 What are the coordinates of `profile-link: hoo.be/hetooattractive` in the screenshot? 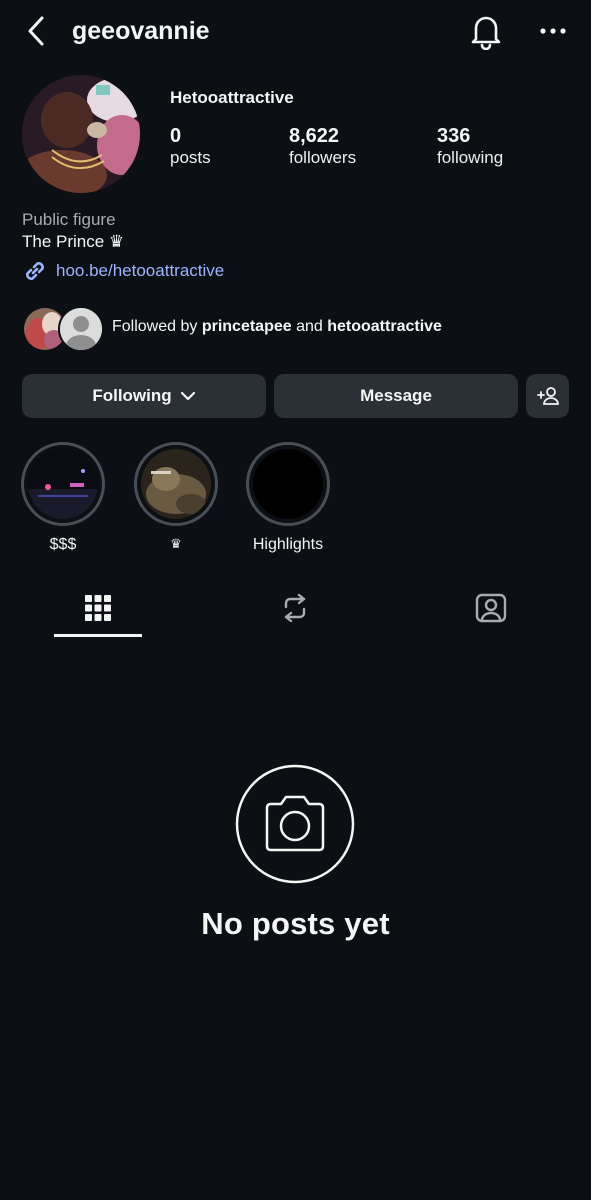 It's located at (123, 271).